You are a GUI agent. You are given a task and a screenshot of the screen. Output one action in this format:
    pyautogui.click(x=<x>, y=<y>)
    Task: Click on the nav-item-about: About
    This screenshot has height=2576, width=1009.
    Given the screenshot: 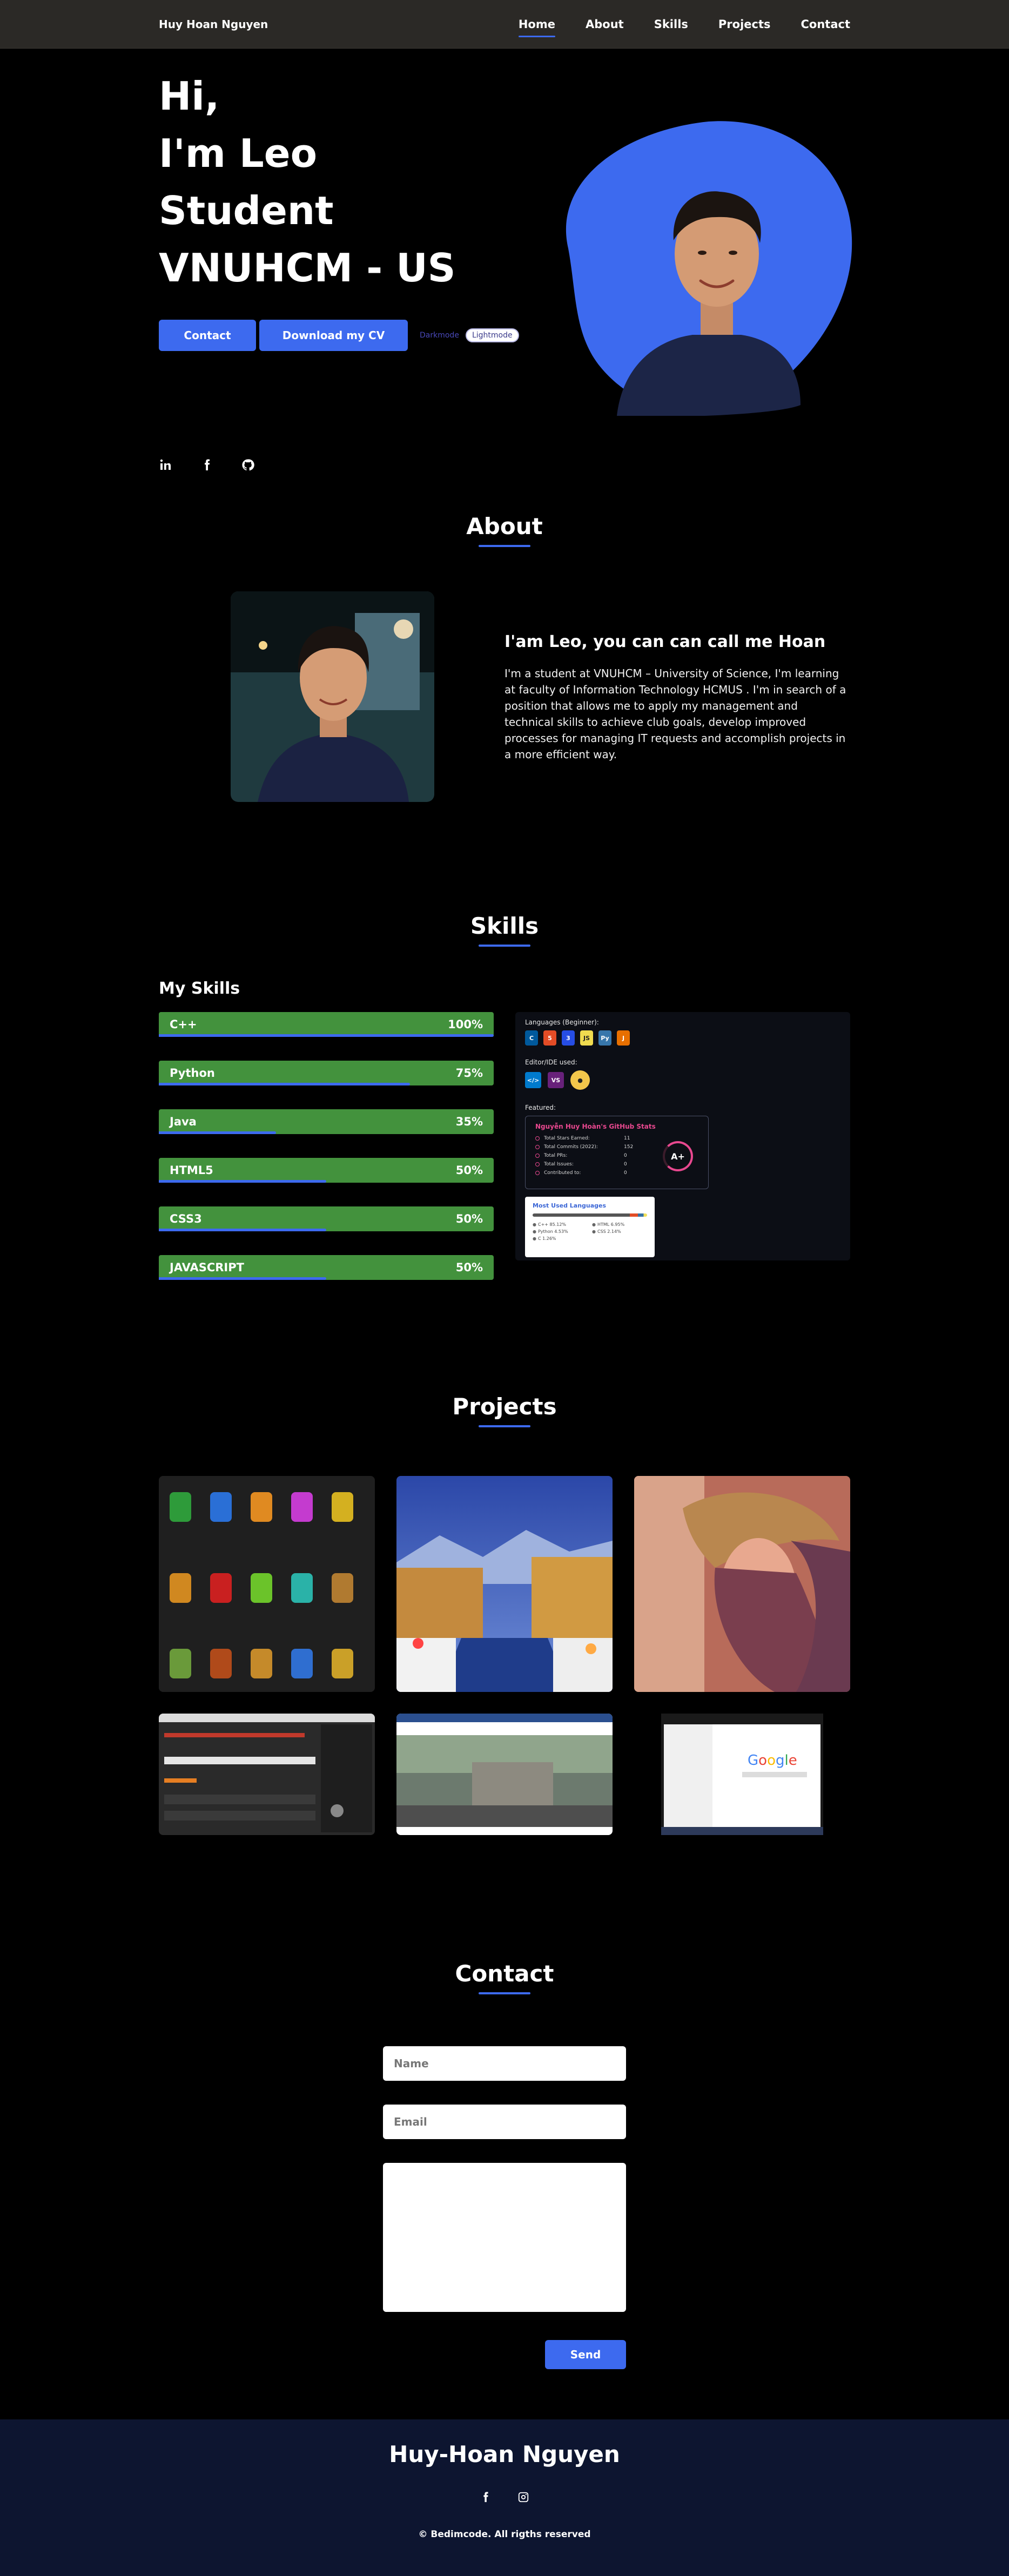 What is the action you would take?
    pyautogui.click(x=605, y=24)
    